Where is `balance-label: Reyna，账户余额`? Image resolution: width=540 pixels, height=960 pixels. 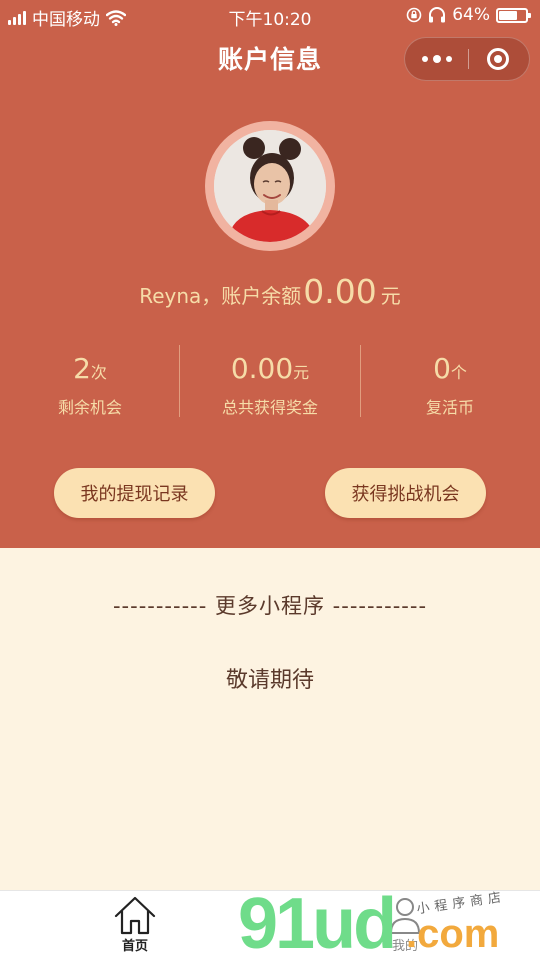
balance-label: Reyna，账户余额 is located at coordinates (220, 296).